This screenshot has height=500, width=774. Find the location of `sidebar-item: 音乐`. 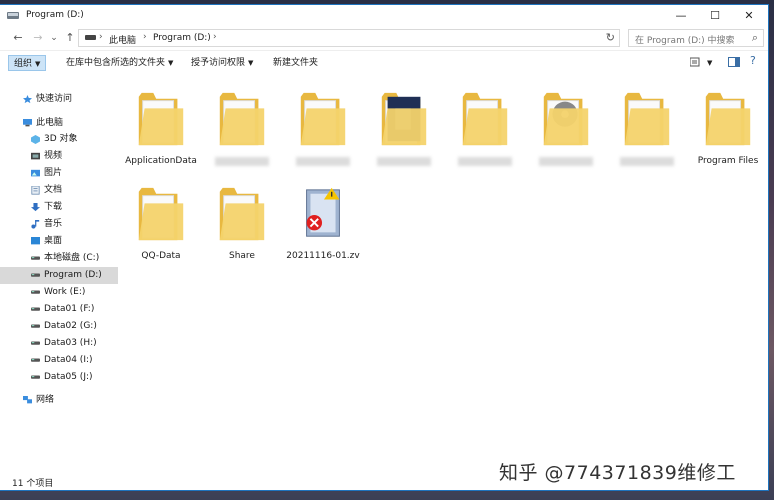

sidebar-item: 音乐 is located at coordinates (59, 224).